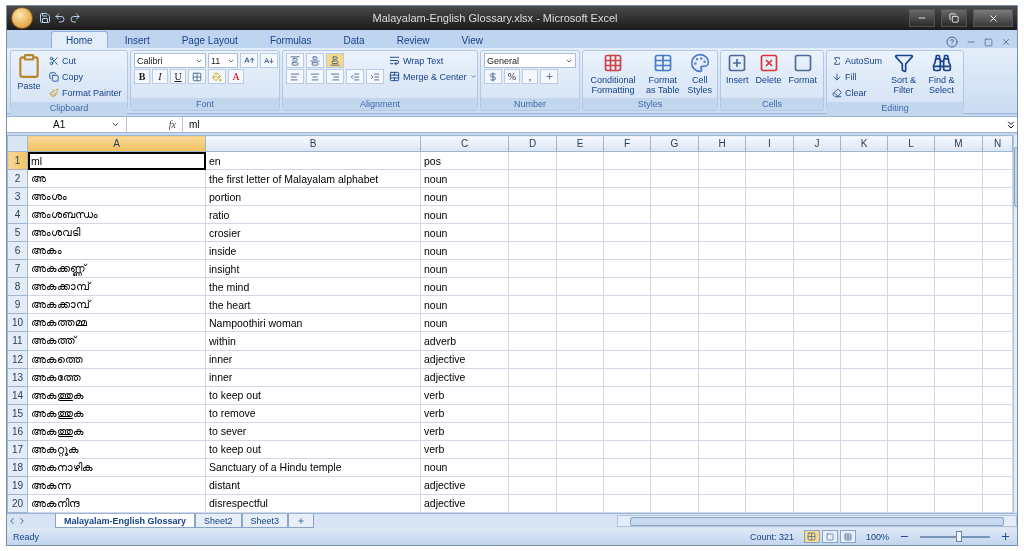 This screenshot has height=551, width=1024. I want to click on undo-icon, so click(60, 18).